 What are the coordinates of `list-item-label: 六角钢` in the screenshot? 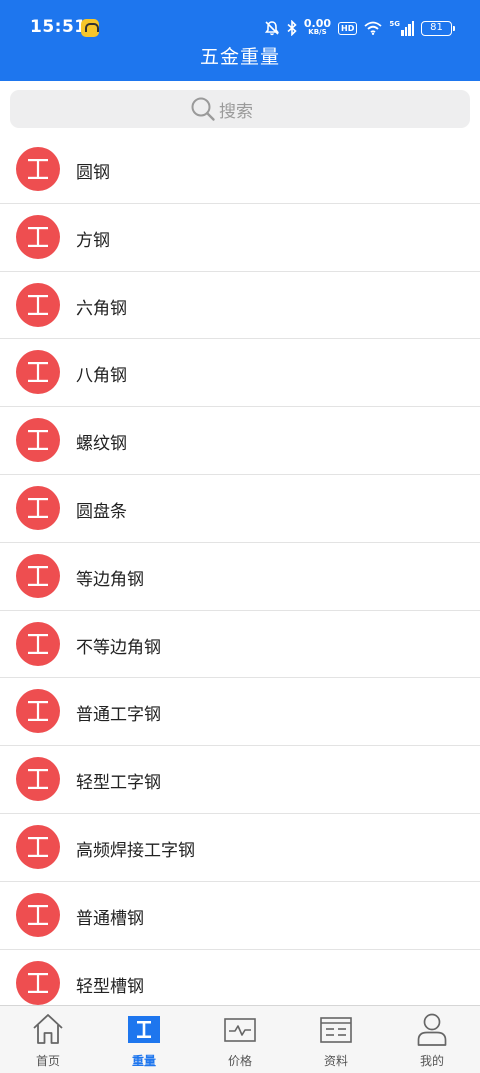 It's located at (101, 308).